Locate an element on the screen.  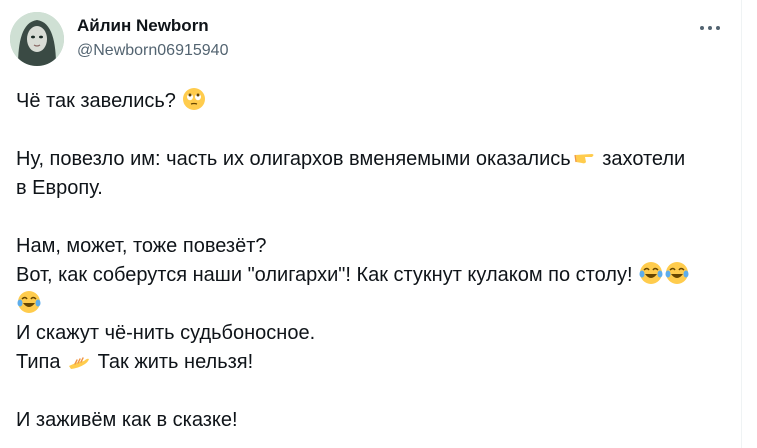
avatar is located at coordinates (37, 39).